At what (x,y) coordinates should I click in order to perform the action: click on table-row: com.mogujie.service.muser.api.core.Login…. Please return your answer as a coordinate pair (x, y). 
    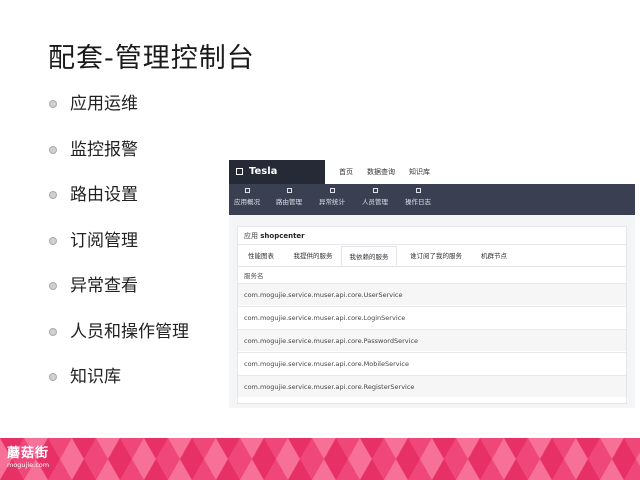
    Looking at the image, I should click on (432, 317).